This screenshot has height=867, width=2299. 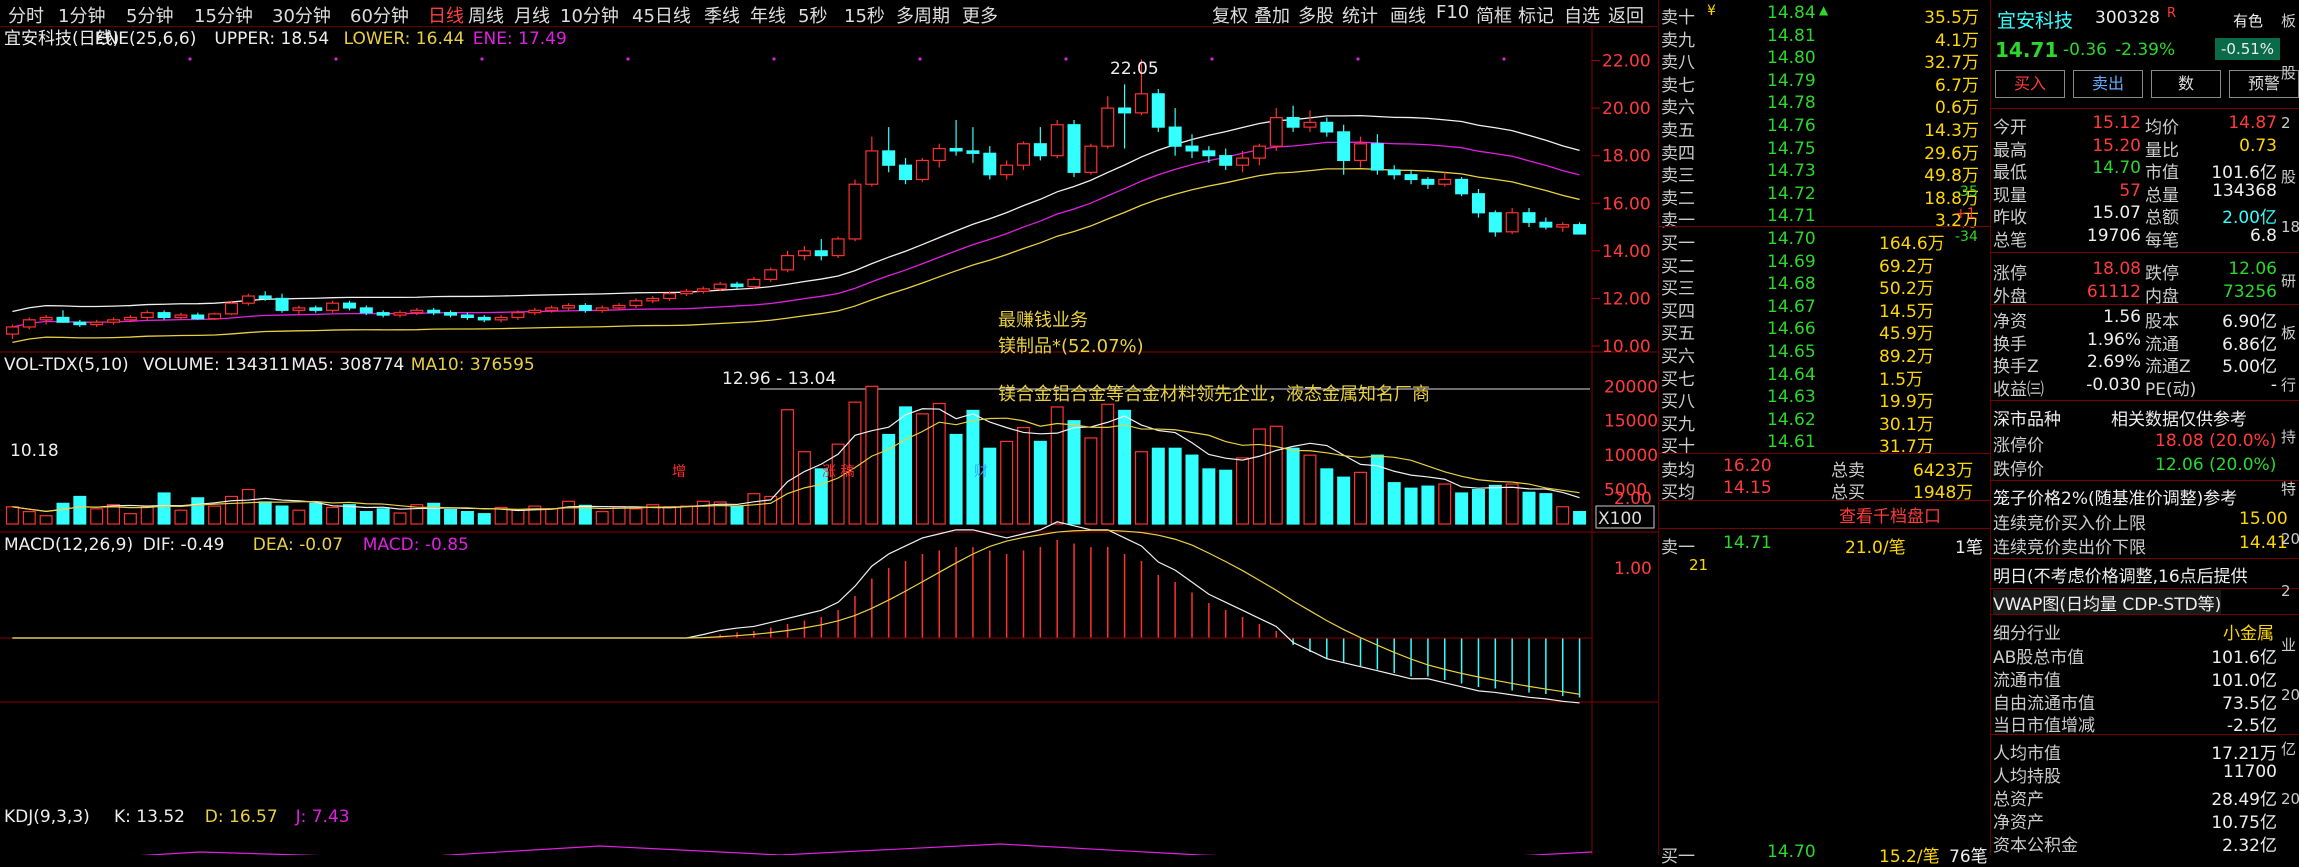 What do you see at coordinates (1825, 38) in the screenshot?
I see `ask-row: 卖九 14.81 4.1万` at bounding box center [1825, 38].